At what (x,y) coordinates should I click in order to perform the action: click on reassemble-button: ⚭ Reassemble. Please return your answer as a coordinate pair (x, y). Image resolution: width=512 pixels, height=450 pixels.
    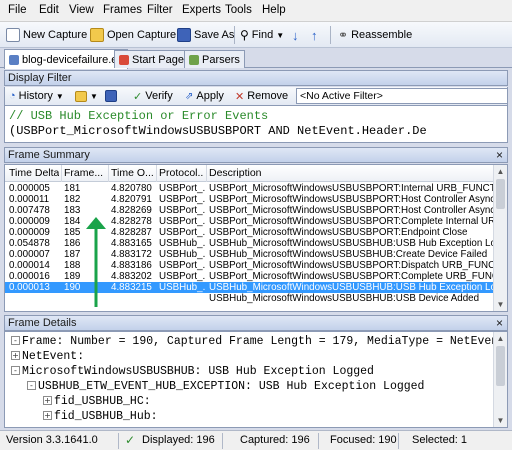
    Looking at the image, I should click on (375, 35).